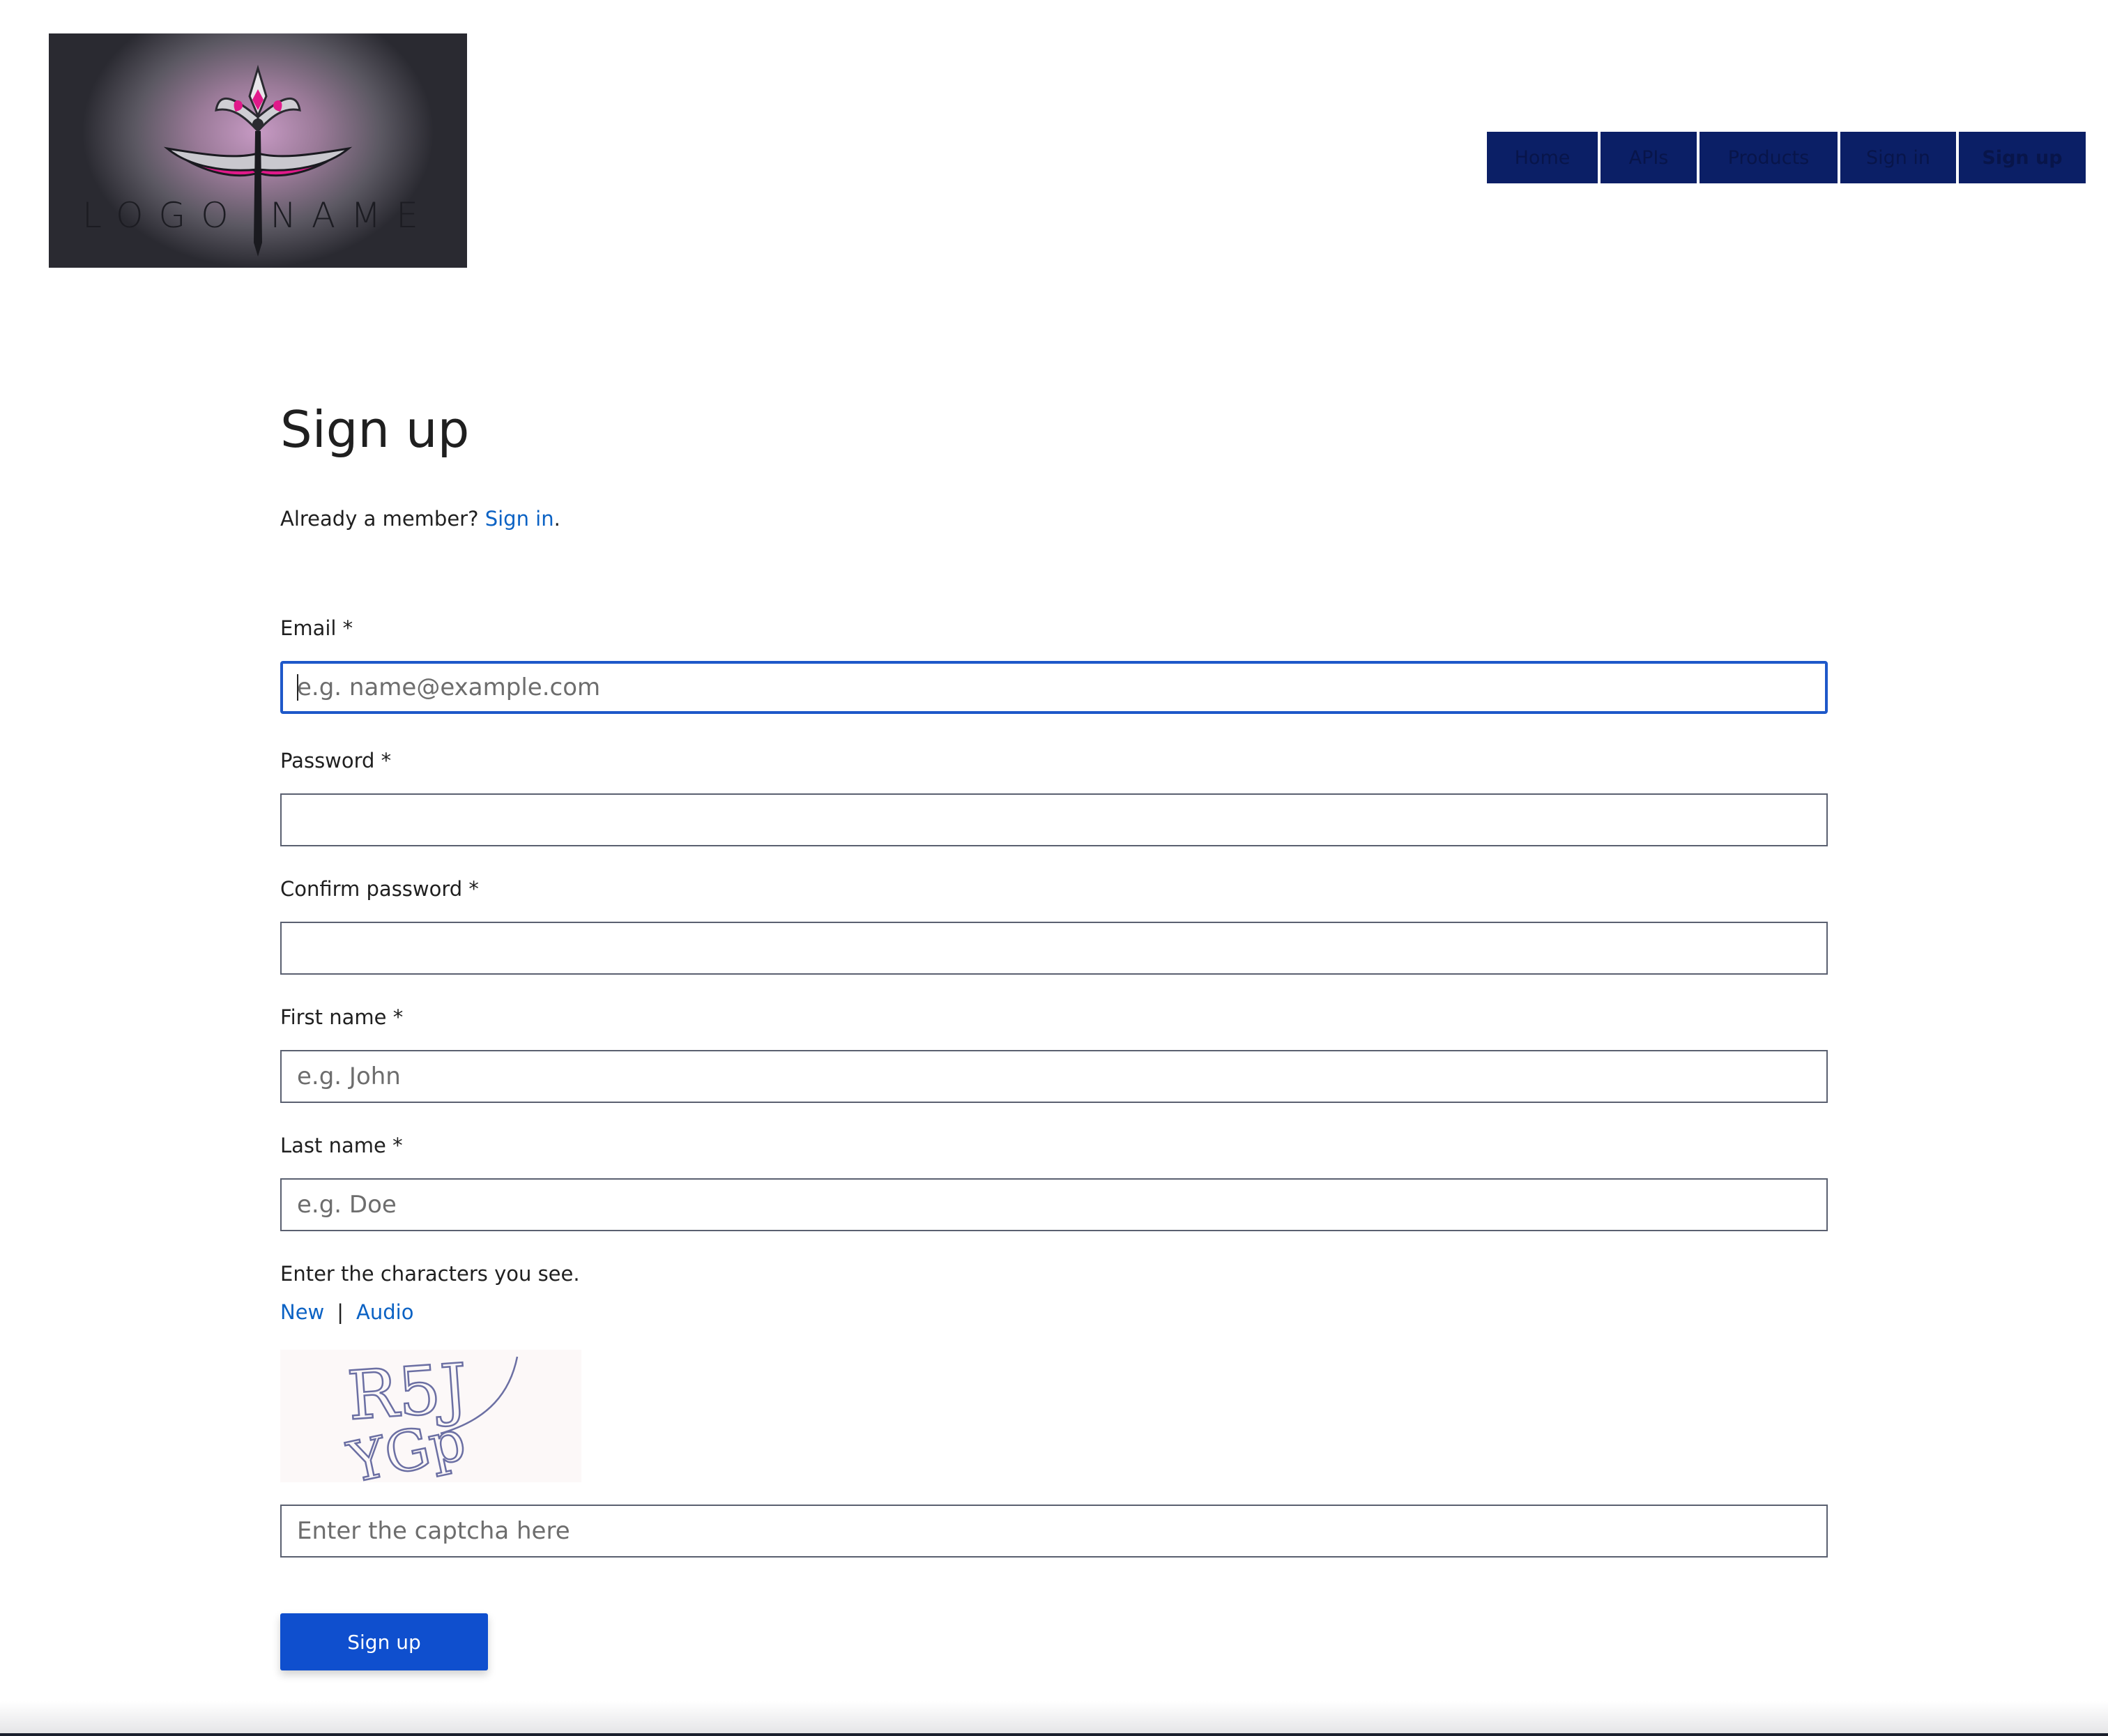 Image resolution: width=2108 pixels, height=1736 pixels. Describe the element at coordinates (433, 1531) in the screenshot. I see `captcha-placeholder: Enter the captcha here` at that location.